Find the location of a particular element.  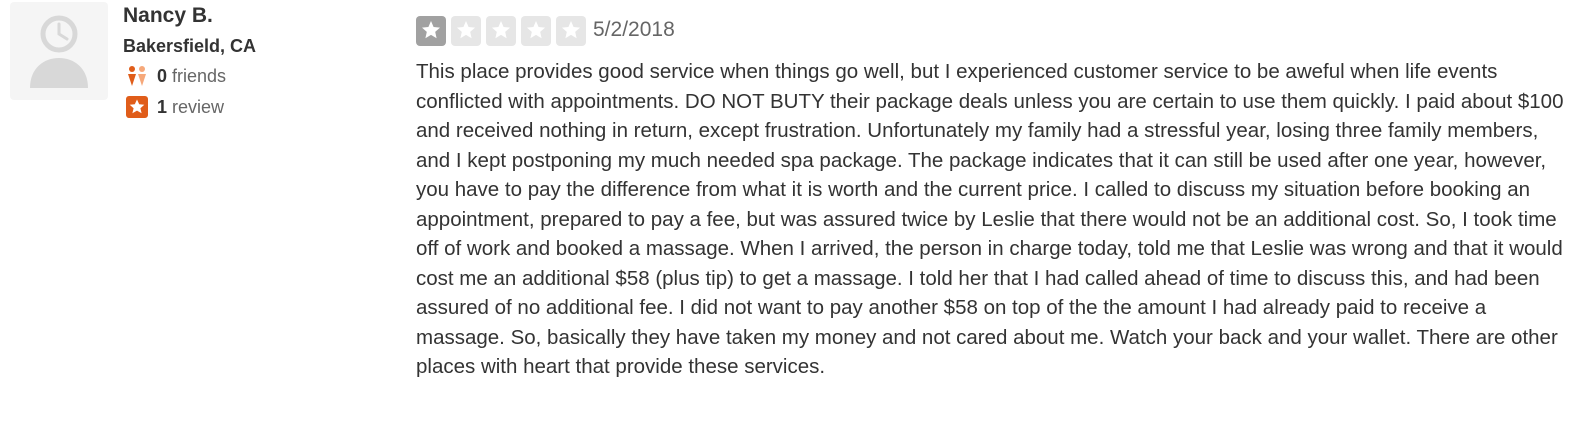

user-location: Bakersfield, CA is located at coordinates (190, 46).